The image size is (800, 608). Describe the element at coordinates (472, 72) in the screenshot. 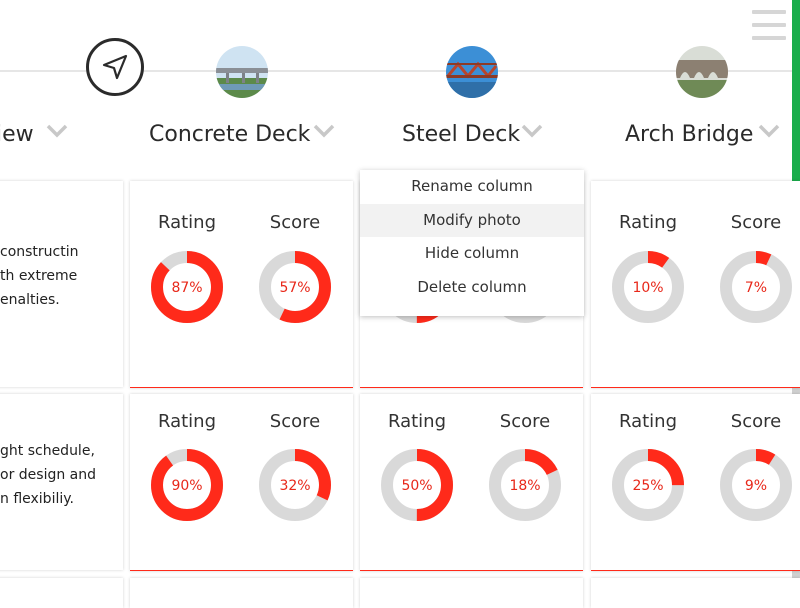

I see `steel-deck-photo` at that location.